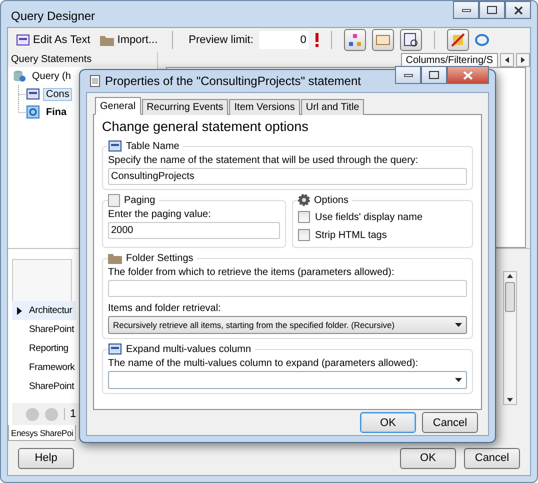  I want to click on preview-button, so click(411, 40).